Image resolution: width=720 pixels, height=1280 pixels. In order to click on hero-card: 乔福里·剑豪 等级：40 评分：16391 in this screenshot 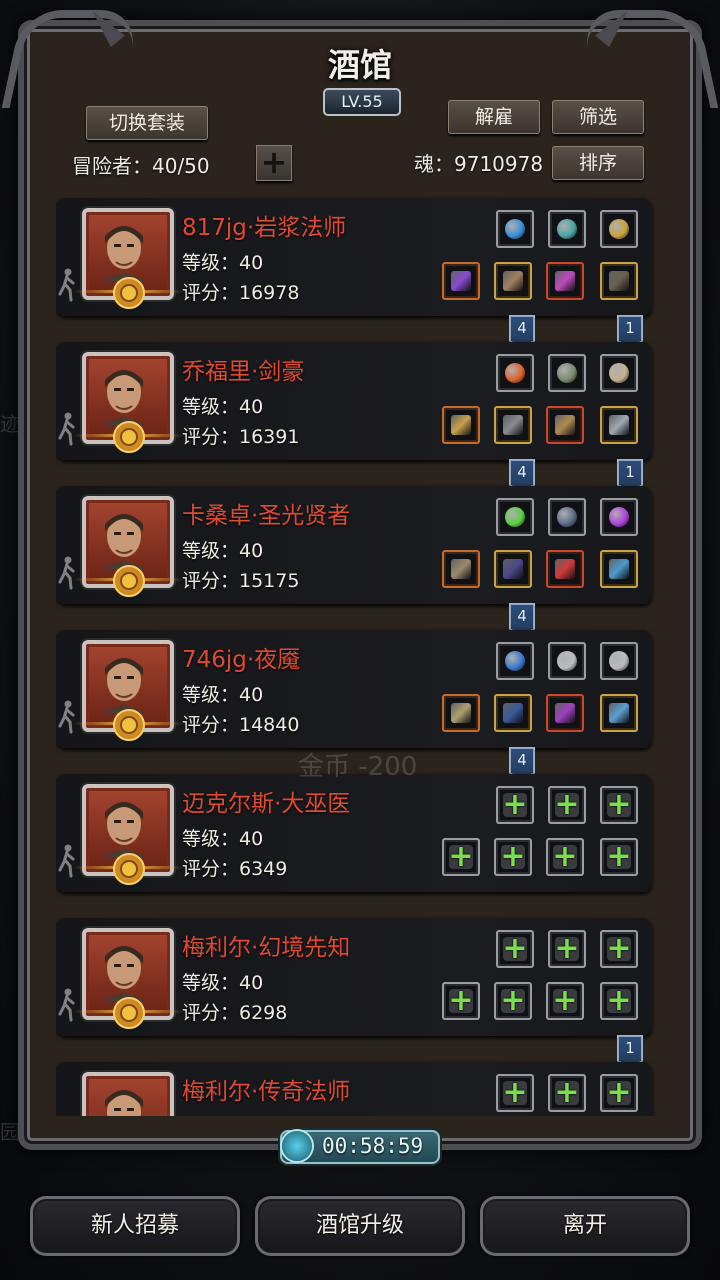, I will do `click(354, 401)`.